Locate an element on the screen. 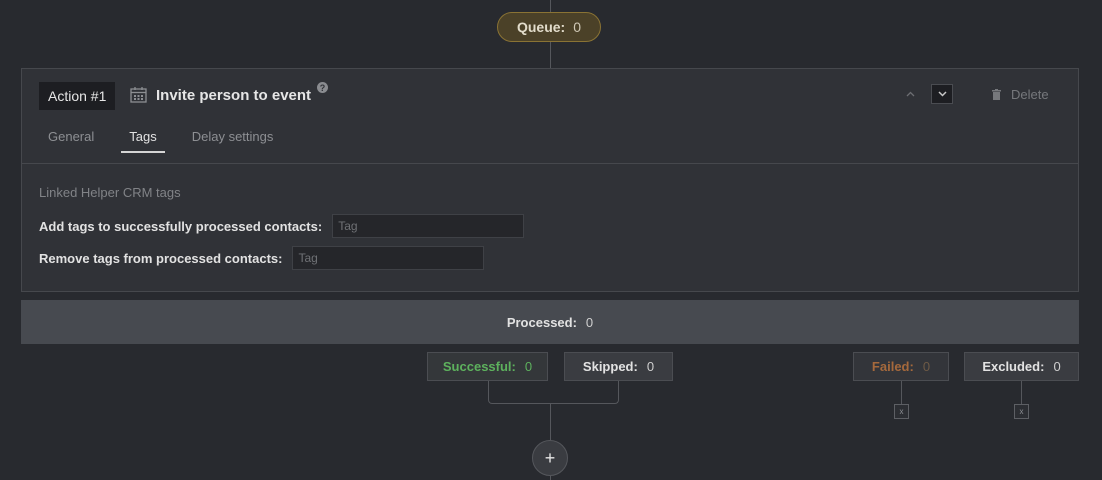 Image resolution: width=1102 pixels, height=480 pixels. action-tabs: General Tags Delay settings is located at coordinates (178, 141).